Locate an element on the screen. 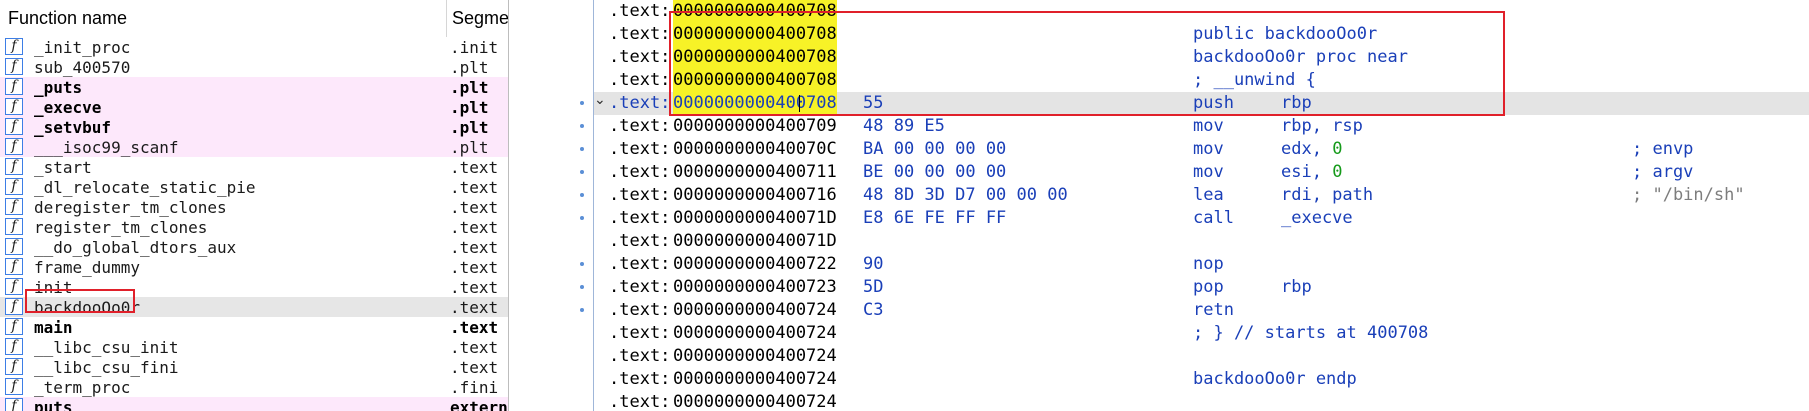 This screenshot has height=411, width=1809. disasm-line: .text: 0000000000400724 backdooOo0r endp is located at coordinates (1201, 379).